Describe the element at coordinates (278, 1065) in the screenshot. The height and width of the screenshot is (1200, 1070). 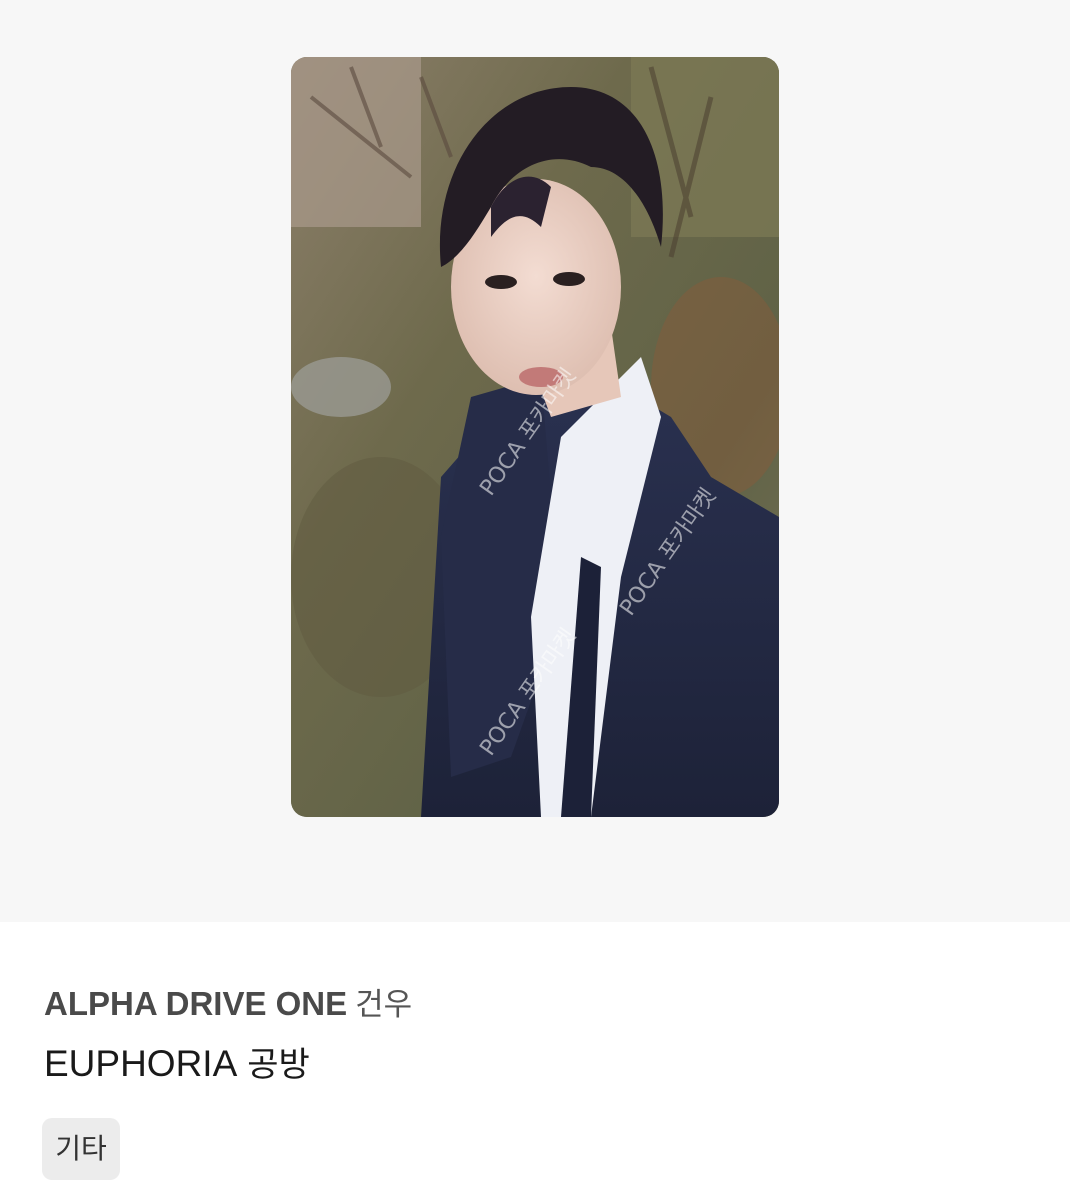
I see `album-type: 공방` at that location.